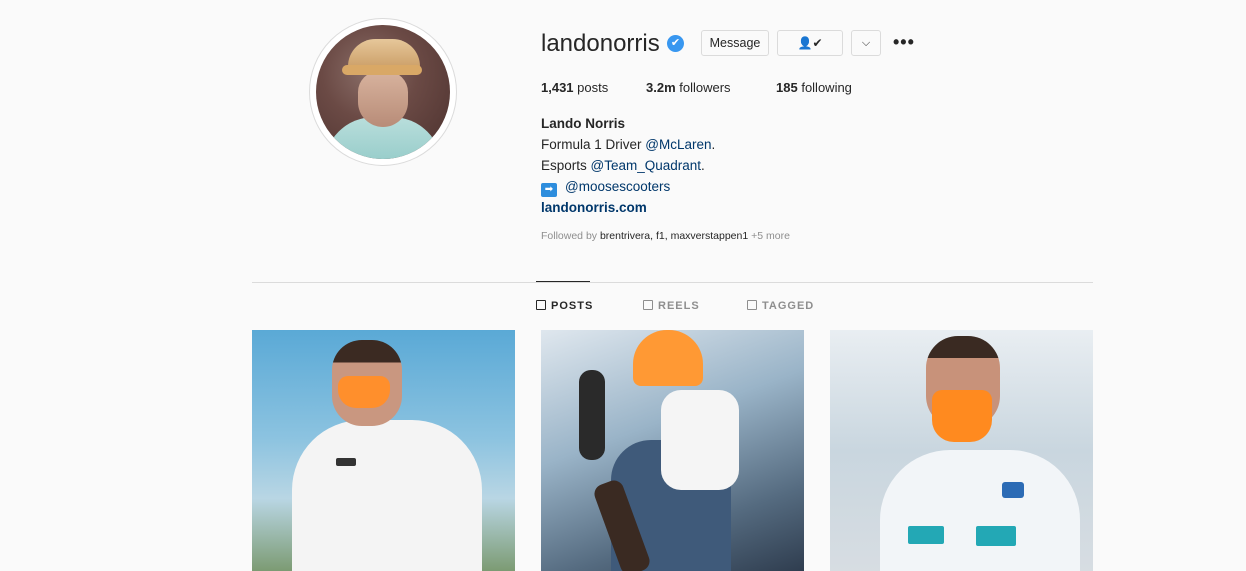  What do you see at coordinates (814, 87) in the screenshot?
I see `following-link: 185 following` at bounding box center [814, 87].